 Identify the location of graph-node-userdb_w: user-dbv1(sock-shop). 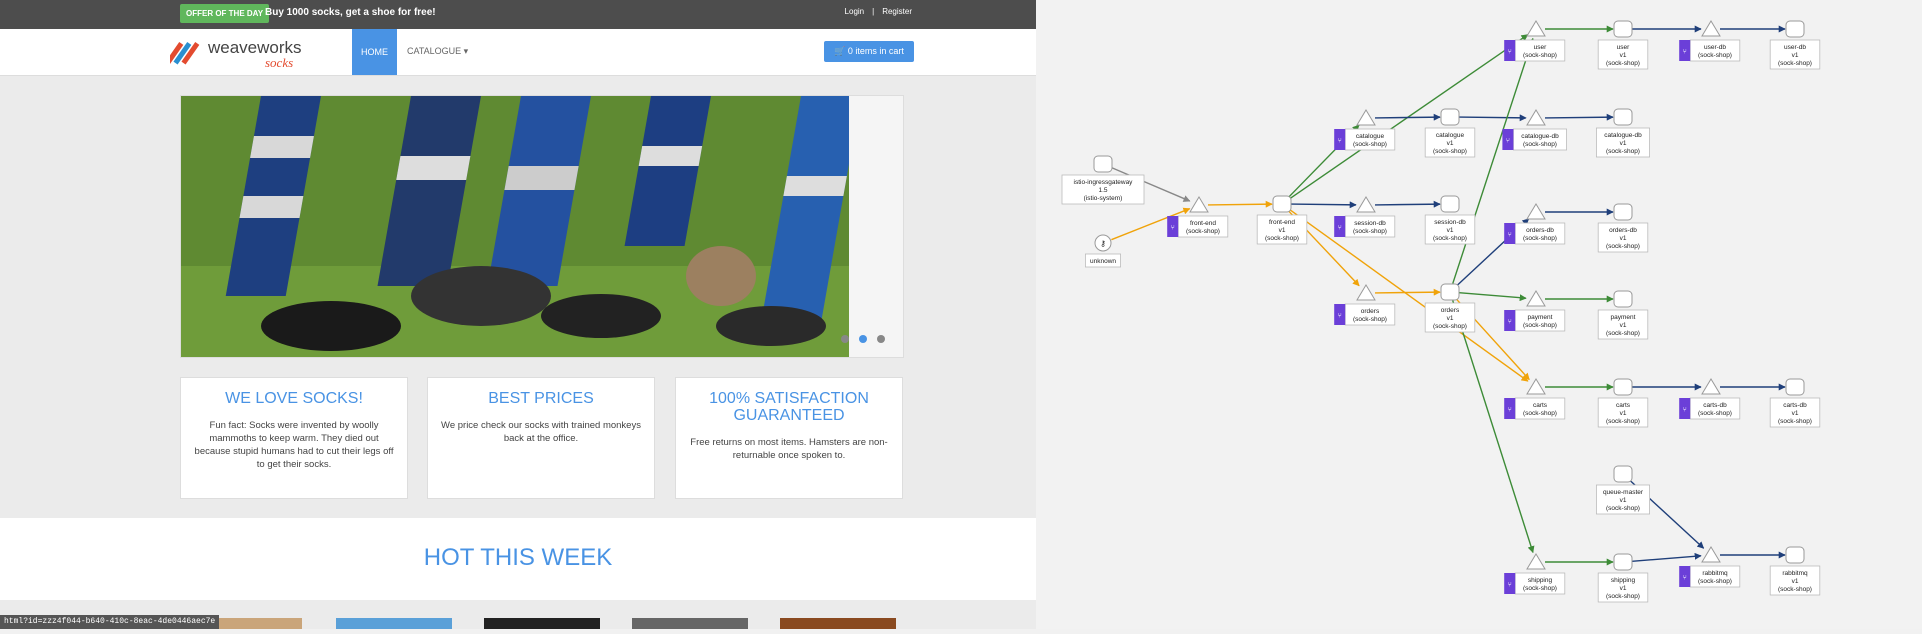
(1795, 45).